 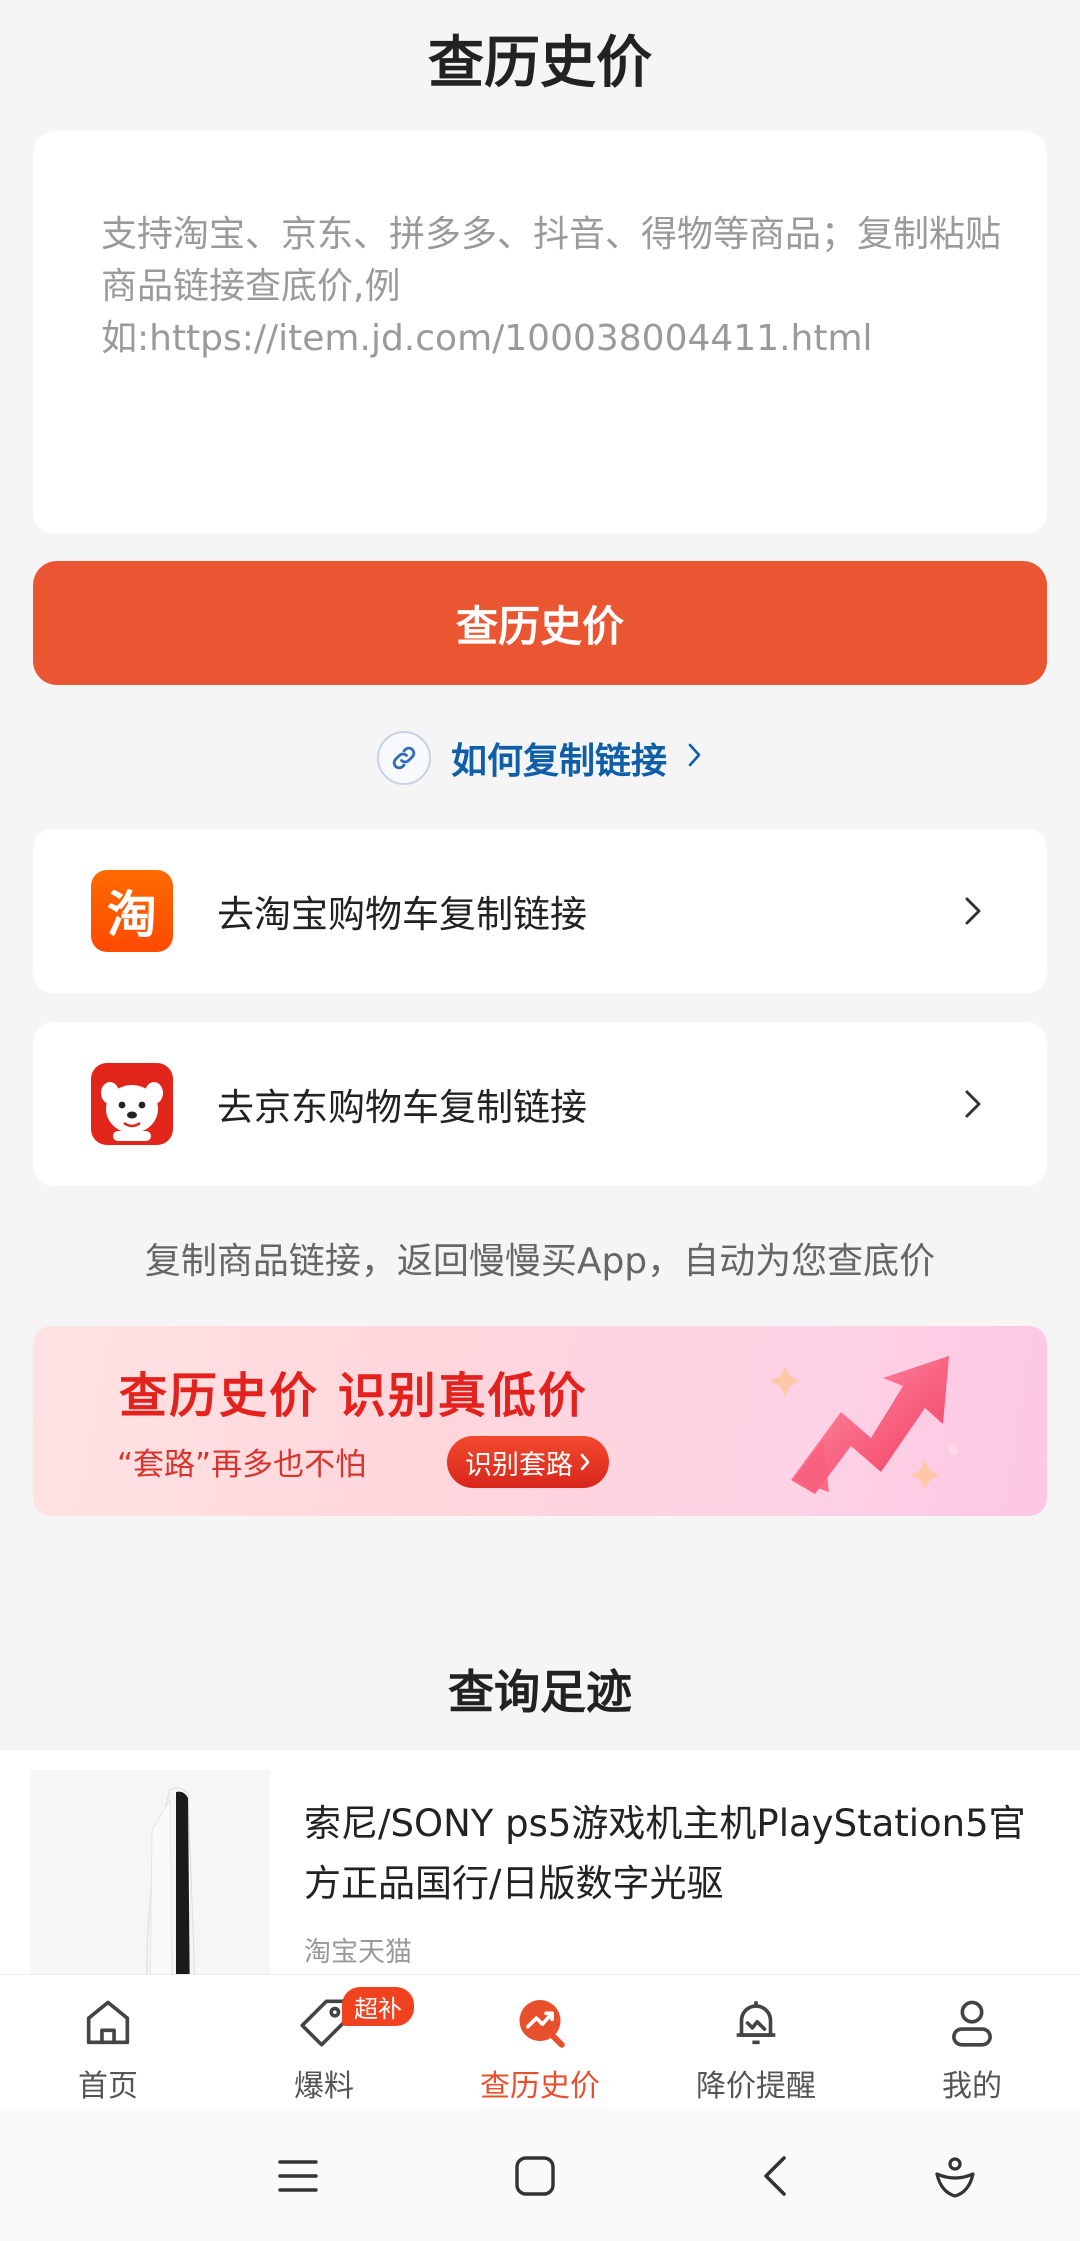 I want to click on promo-banner: 查历史价 识别真低价 “套路”再多也不怕 识别套路, so click(x=540, y=1421).